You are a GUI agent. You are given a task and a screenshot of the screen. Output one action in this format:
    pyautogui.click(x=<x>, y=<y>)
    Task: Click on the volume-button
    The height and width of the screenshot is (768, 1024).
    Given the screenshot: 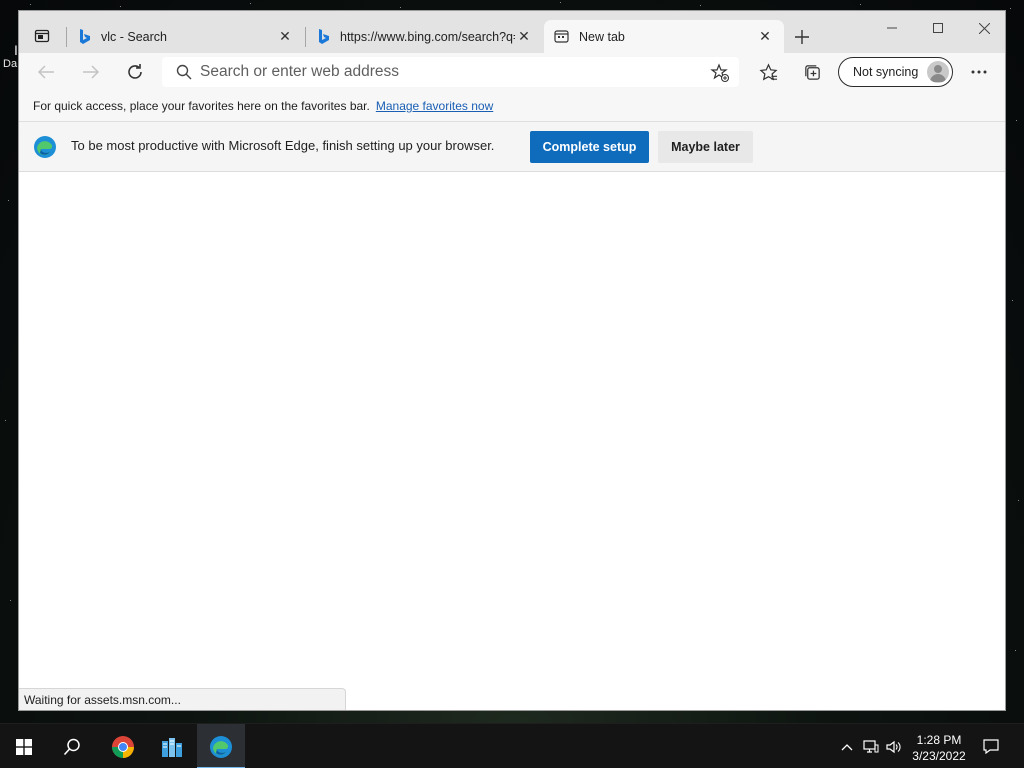 What is the action you would take?
    pyautogui.click(x=894, y=746)
    